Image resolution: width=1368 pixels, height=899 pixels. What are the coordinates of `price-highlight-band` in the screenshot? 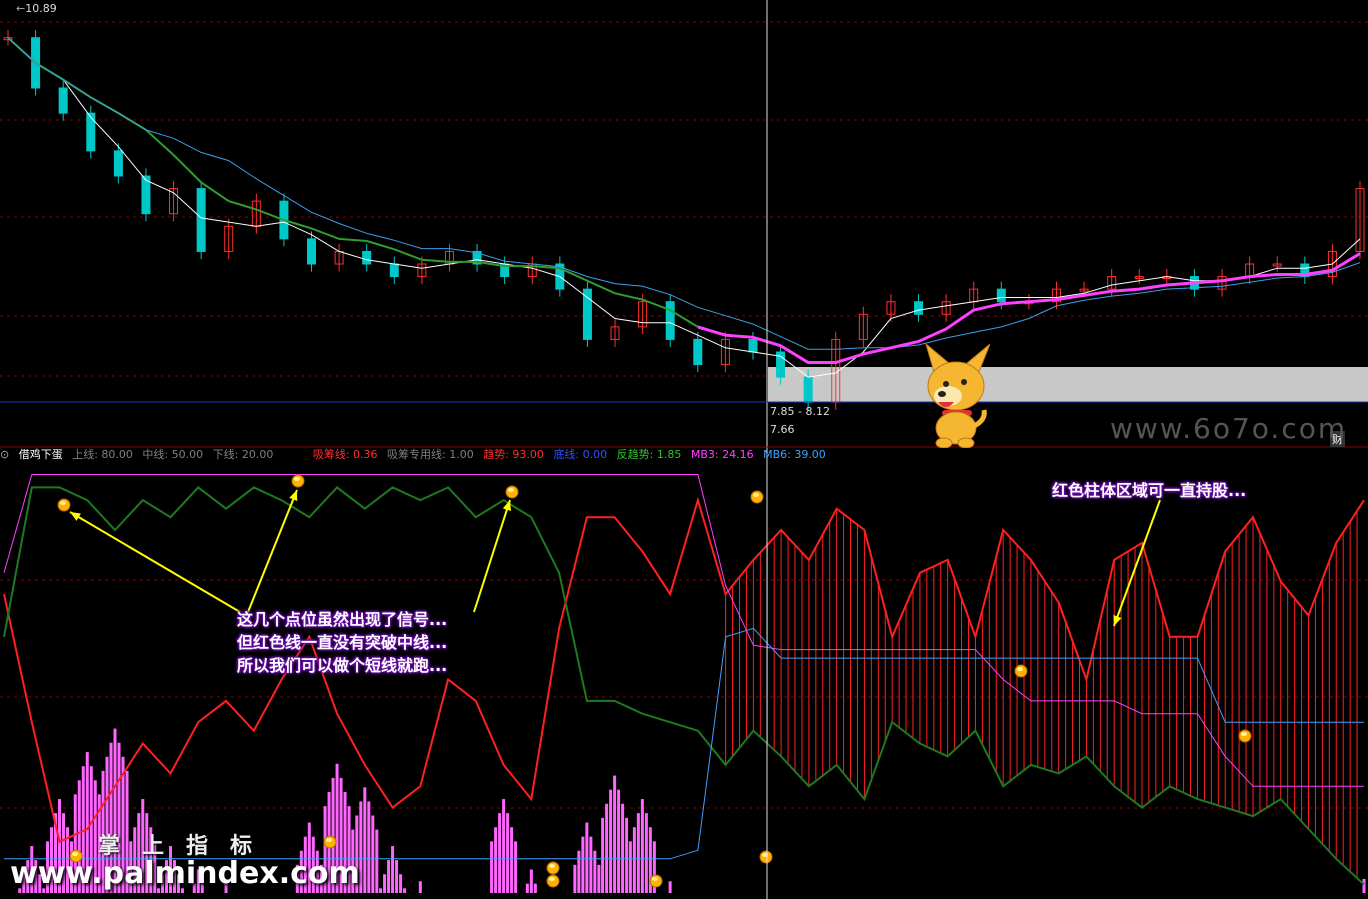 It's located at (1068, 384).